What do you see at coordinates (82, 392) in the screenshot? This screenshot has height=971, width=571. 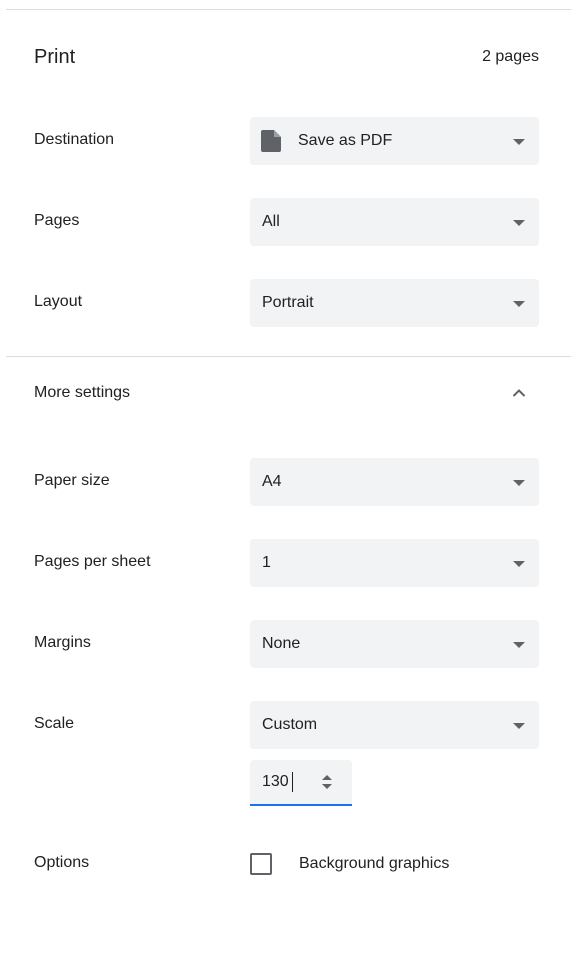 I see `more-settings-label: More settings` at bounding box center [82, 392].